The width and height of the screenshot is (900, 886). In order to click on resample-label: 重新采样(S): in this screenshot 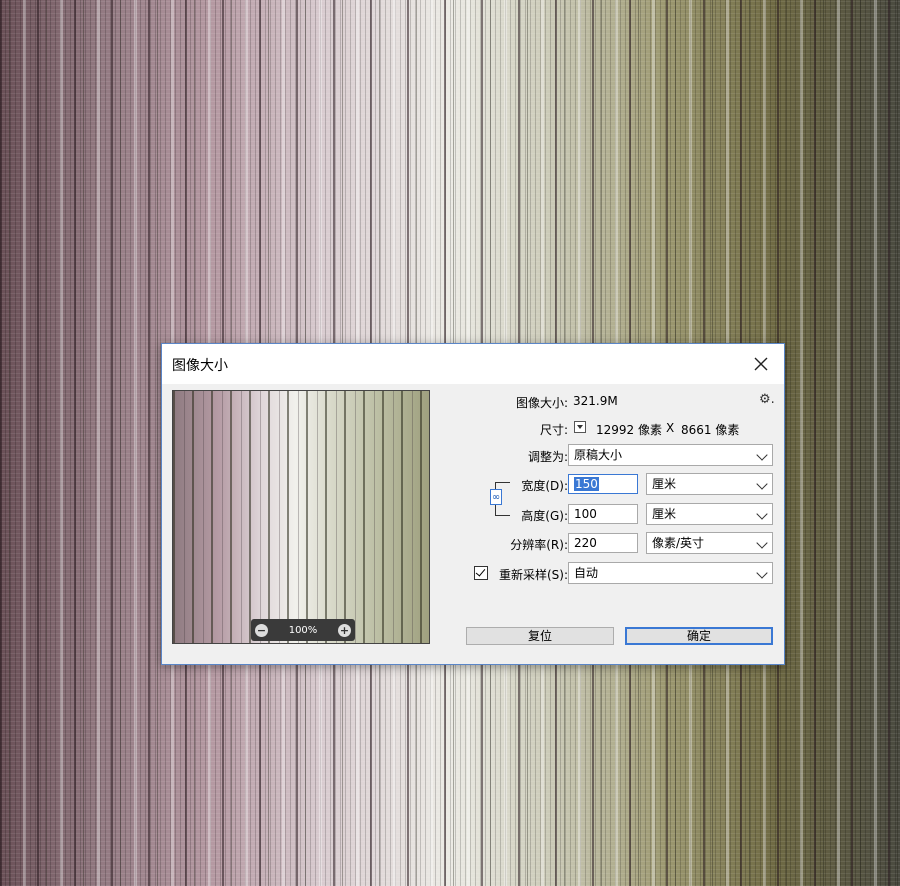, I will do `click(533, 575)`.